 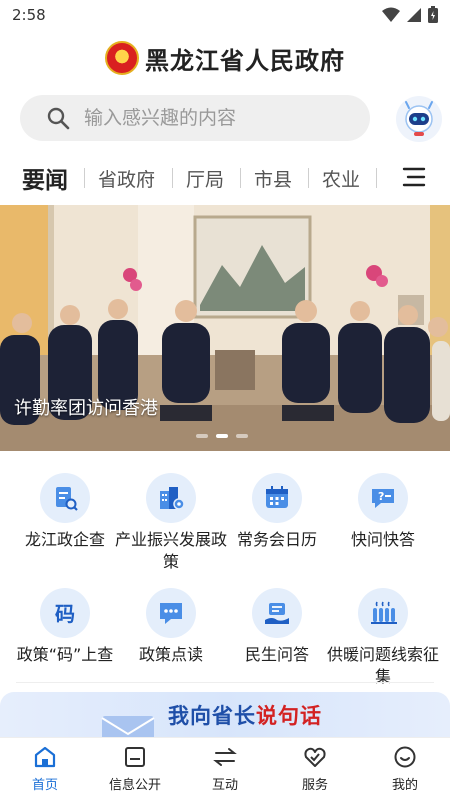 I want to click on service-label: 快问快答, so click(x=382, y=539).